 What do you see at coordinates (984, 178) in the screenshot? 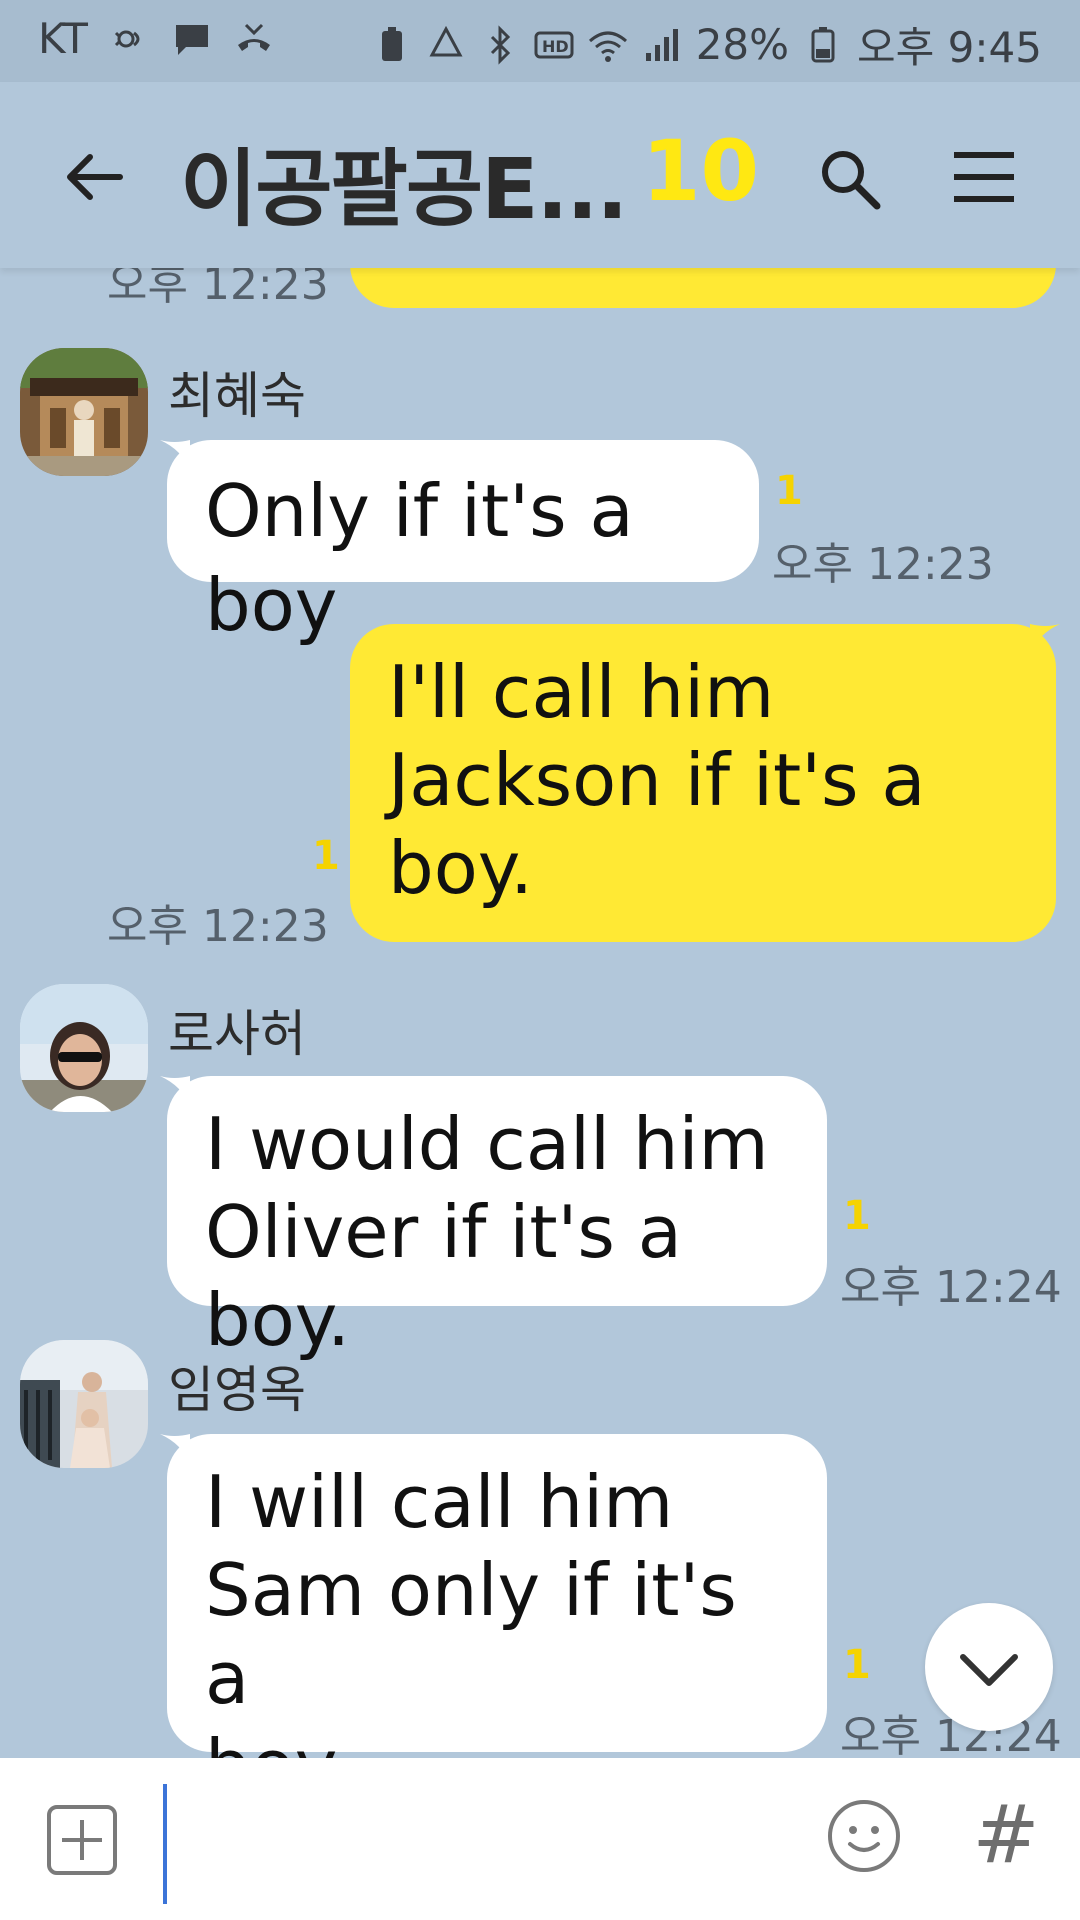
I see `hamburger-menu-icon` at bounding box center [984, 178].